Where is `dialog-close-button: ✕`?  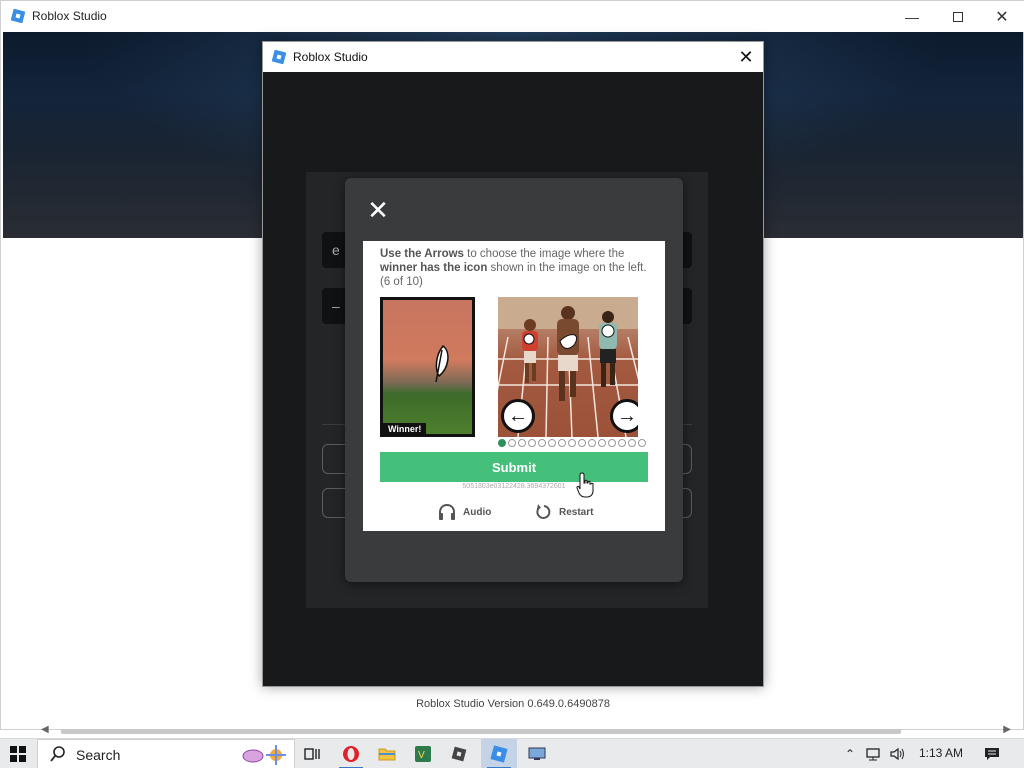 dialog-close-button: ✕ is located at coordinates (746, 57).